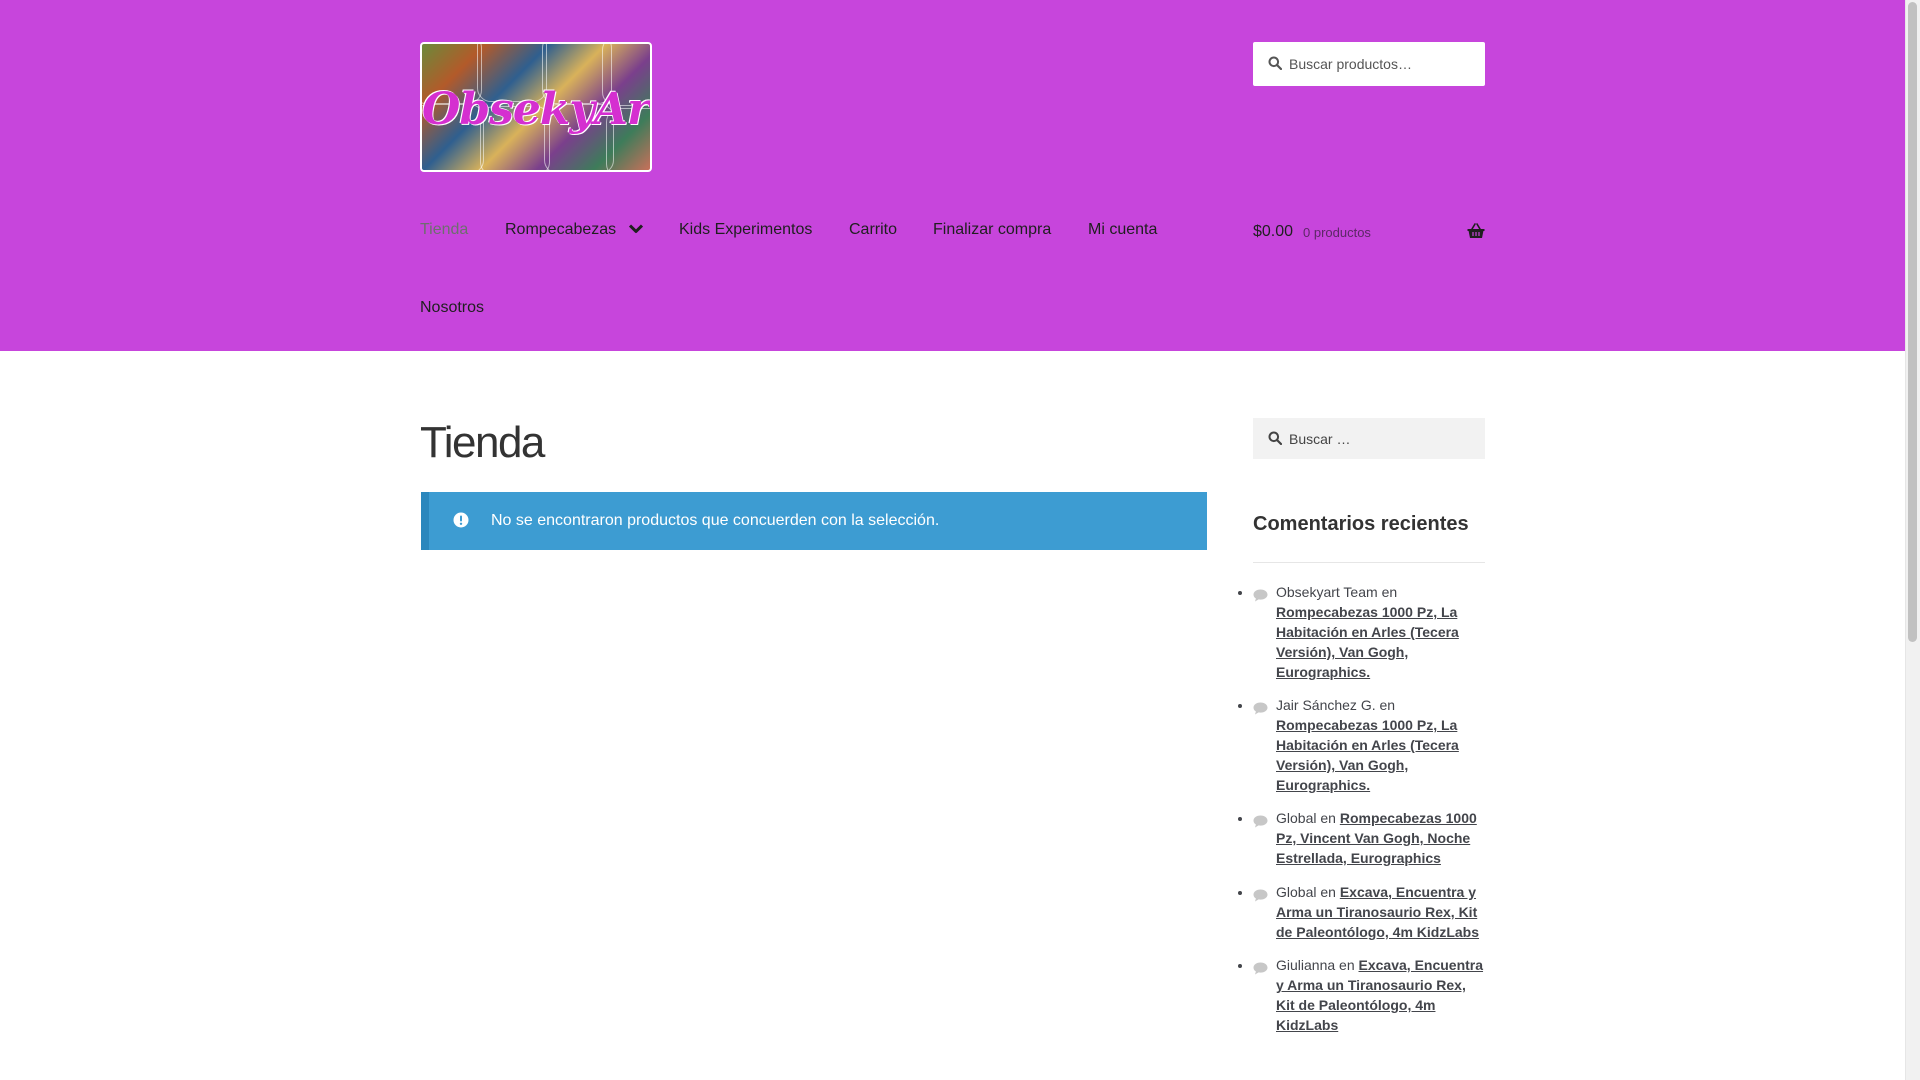 This screenshot has height=1080, width=1920. What do you see at coordinates (1361, 524) in the screenshot?
I see `recent-comments-title: Comentarios recientes` at bounding box center [1361, 524].